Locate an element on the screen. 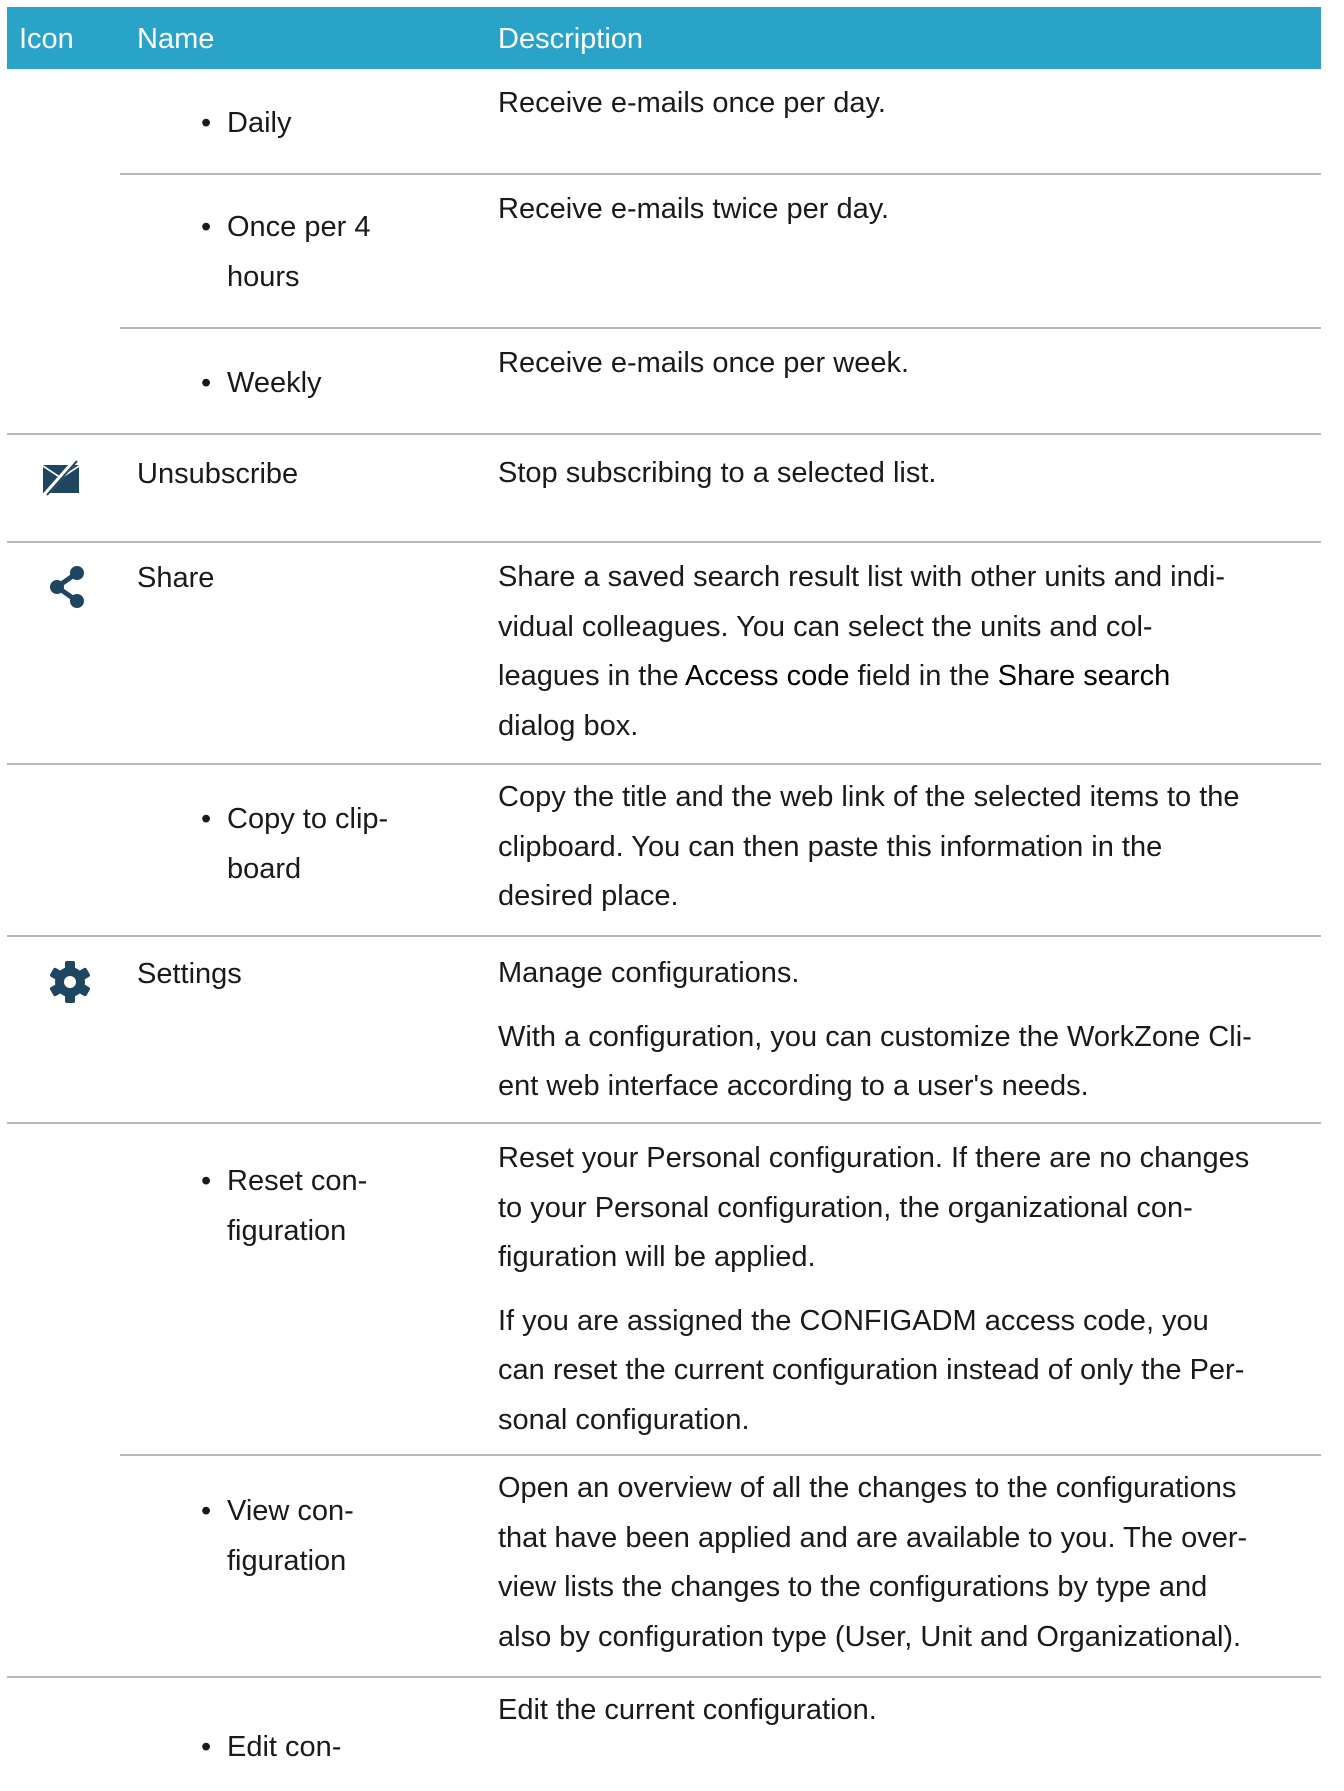 The image size is (1344, 1791). row-description: Receive e-mails once per week. is located at coordinates (704, 363).